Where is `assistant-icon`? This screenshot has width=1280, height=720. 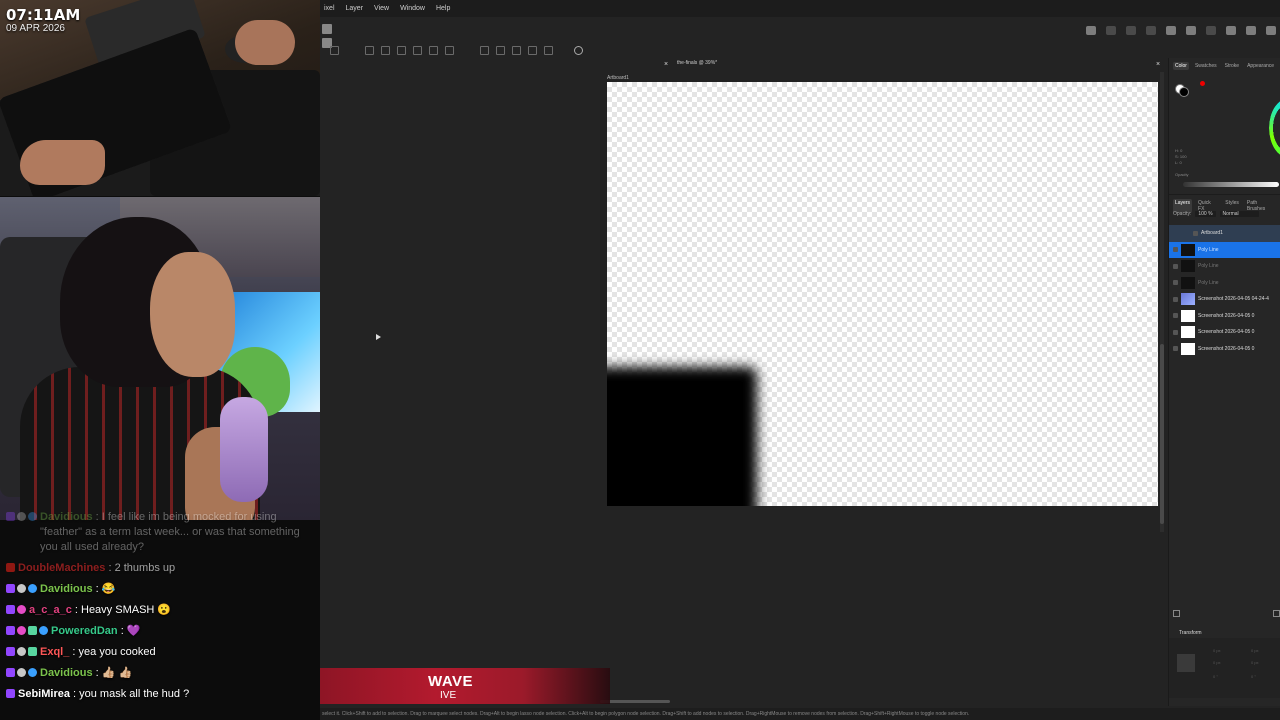 assistant-icon is located at coordinates (1271, 30).